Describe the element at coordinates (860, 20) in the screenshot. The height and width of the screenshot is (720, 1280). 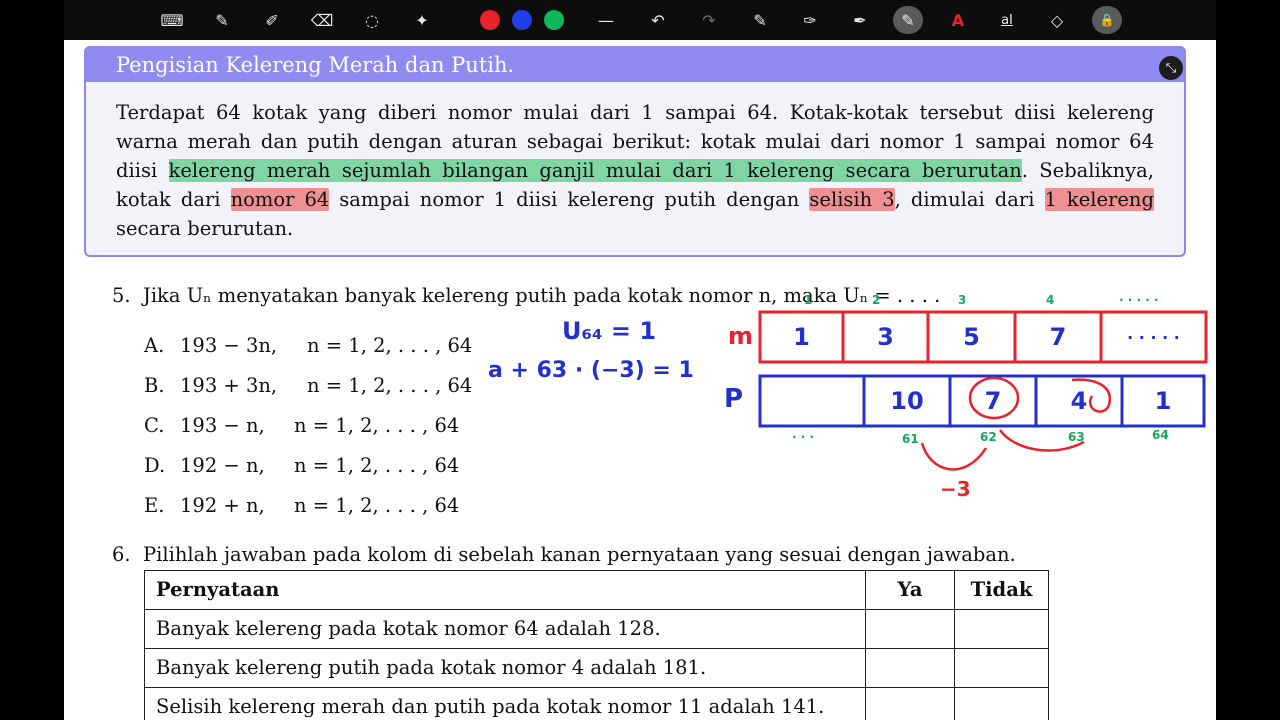
I see `pen-tool-icon: ✒` at that location.